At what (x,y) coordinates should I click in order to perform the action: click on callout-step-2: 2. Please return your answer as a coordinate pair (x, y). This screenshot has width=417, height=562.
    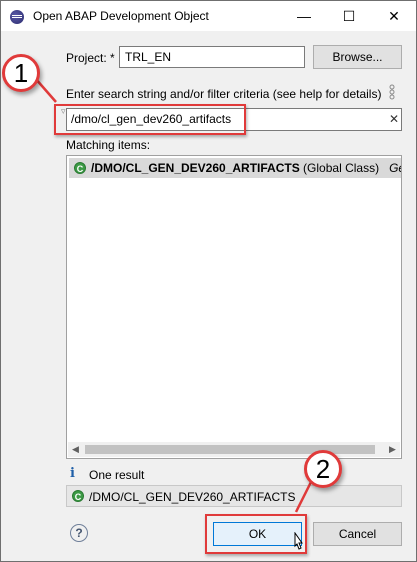
    Looking at the image, I should click on (323, 469).